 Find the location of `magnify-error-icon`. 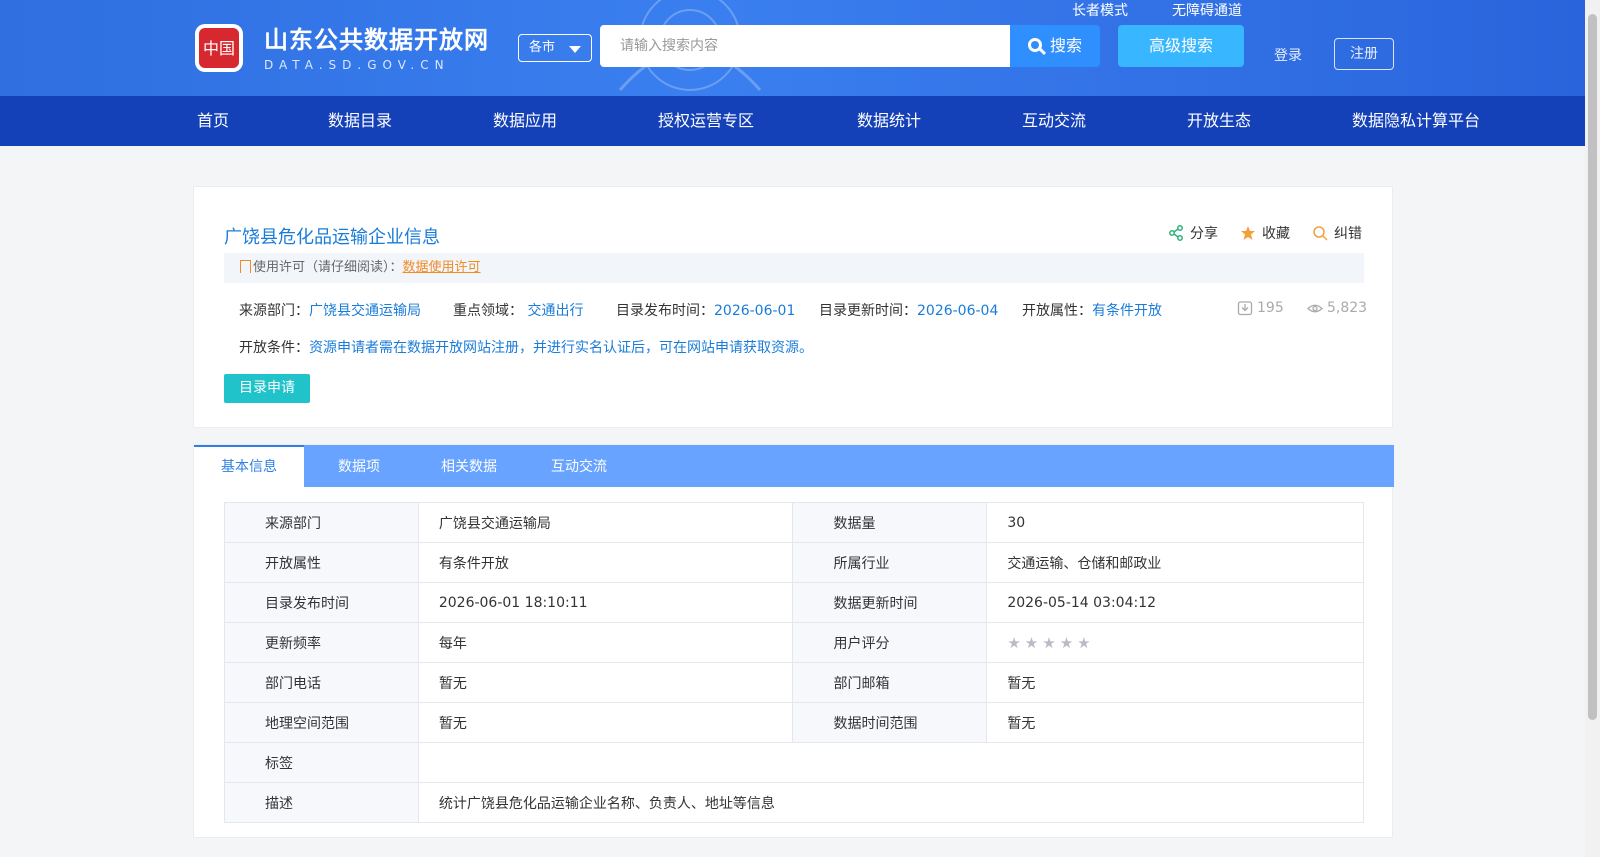

magnify-error-icon is located at coordinates (1320, 233).